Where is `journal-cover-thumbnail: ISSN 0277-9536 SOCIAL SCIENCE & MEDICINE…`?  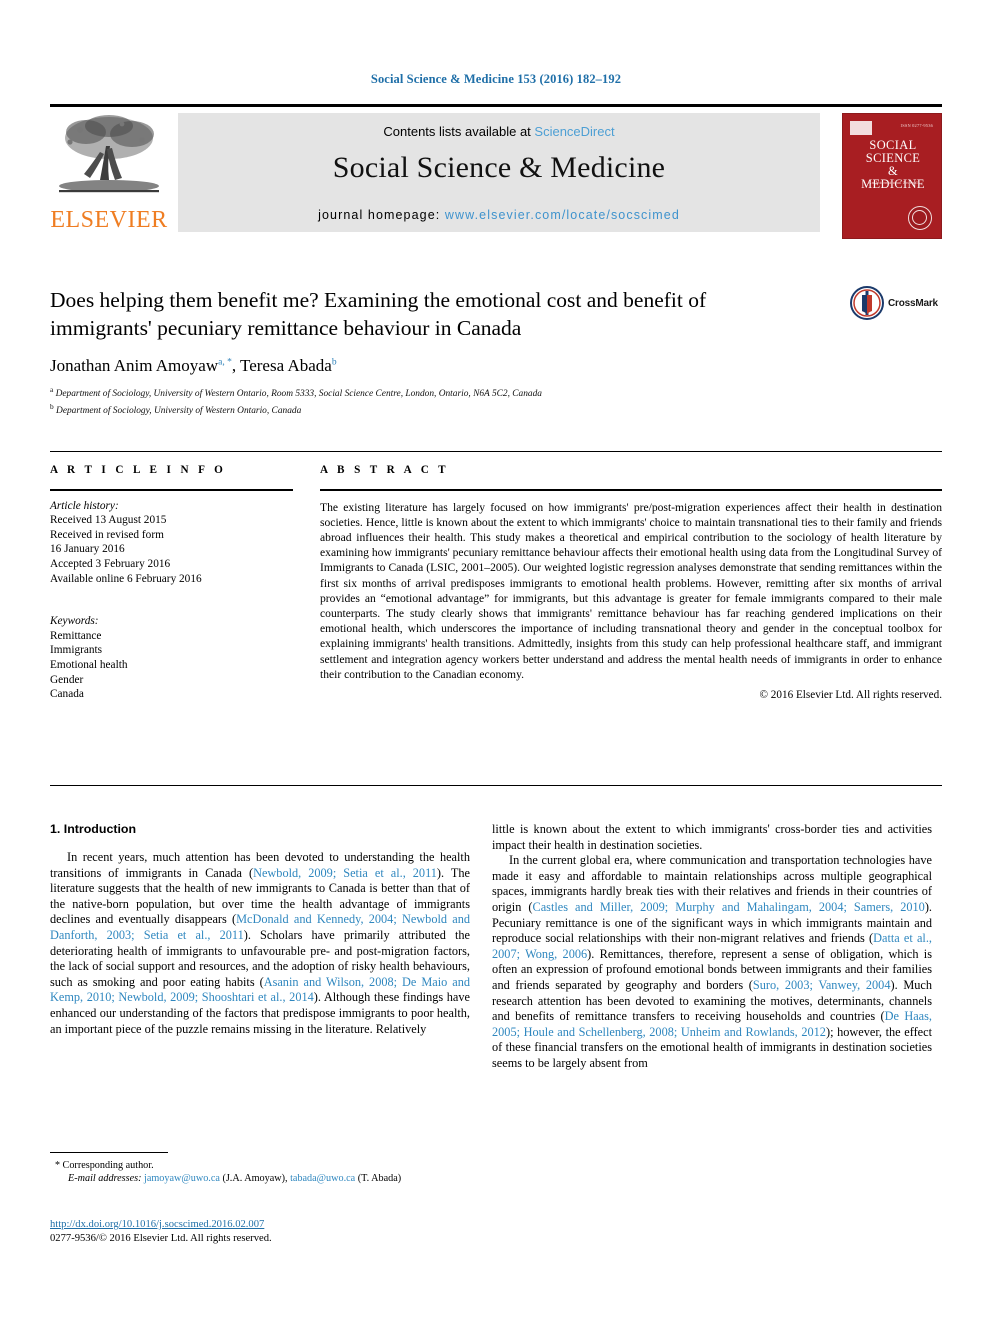 journal-cover-thumbnail: ISSN 0277-9536 SOCIAL SCIENCE & MEDICINE… is located at coordinates (892, 176).